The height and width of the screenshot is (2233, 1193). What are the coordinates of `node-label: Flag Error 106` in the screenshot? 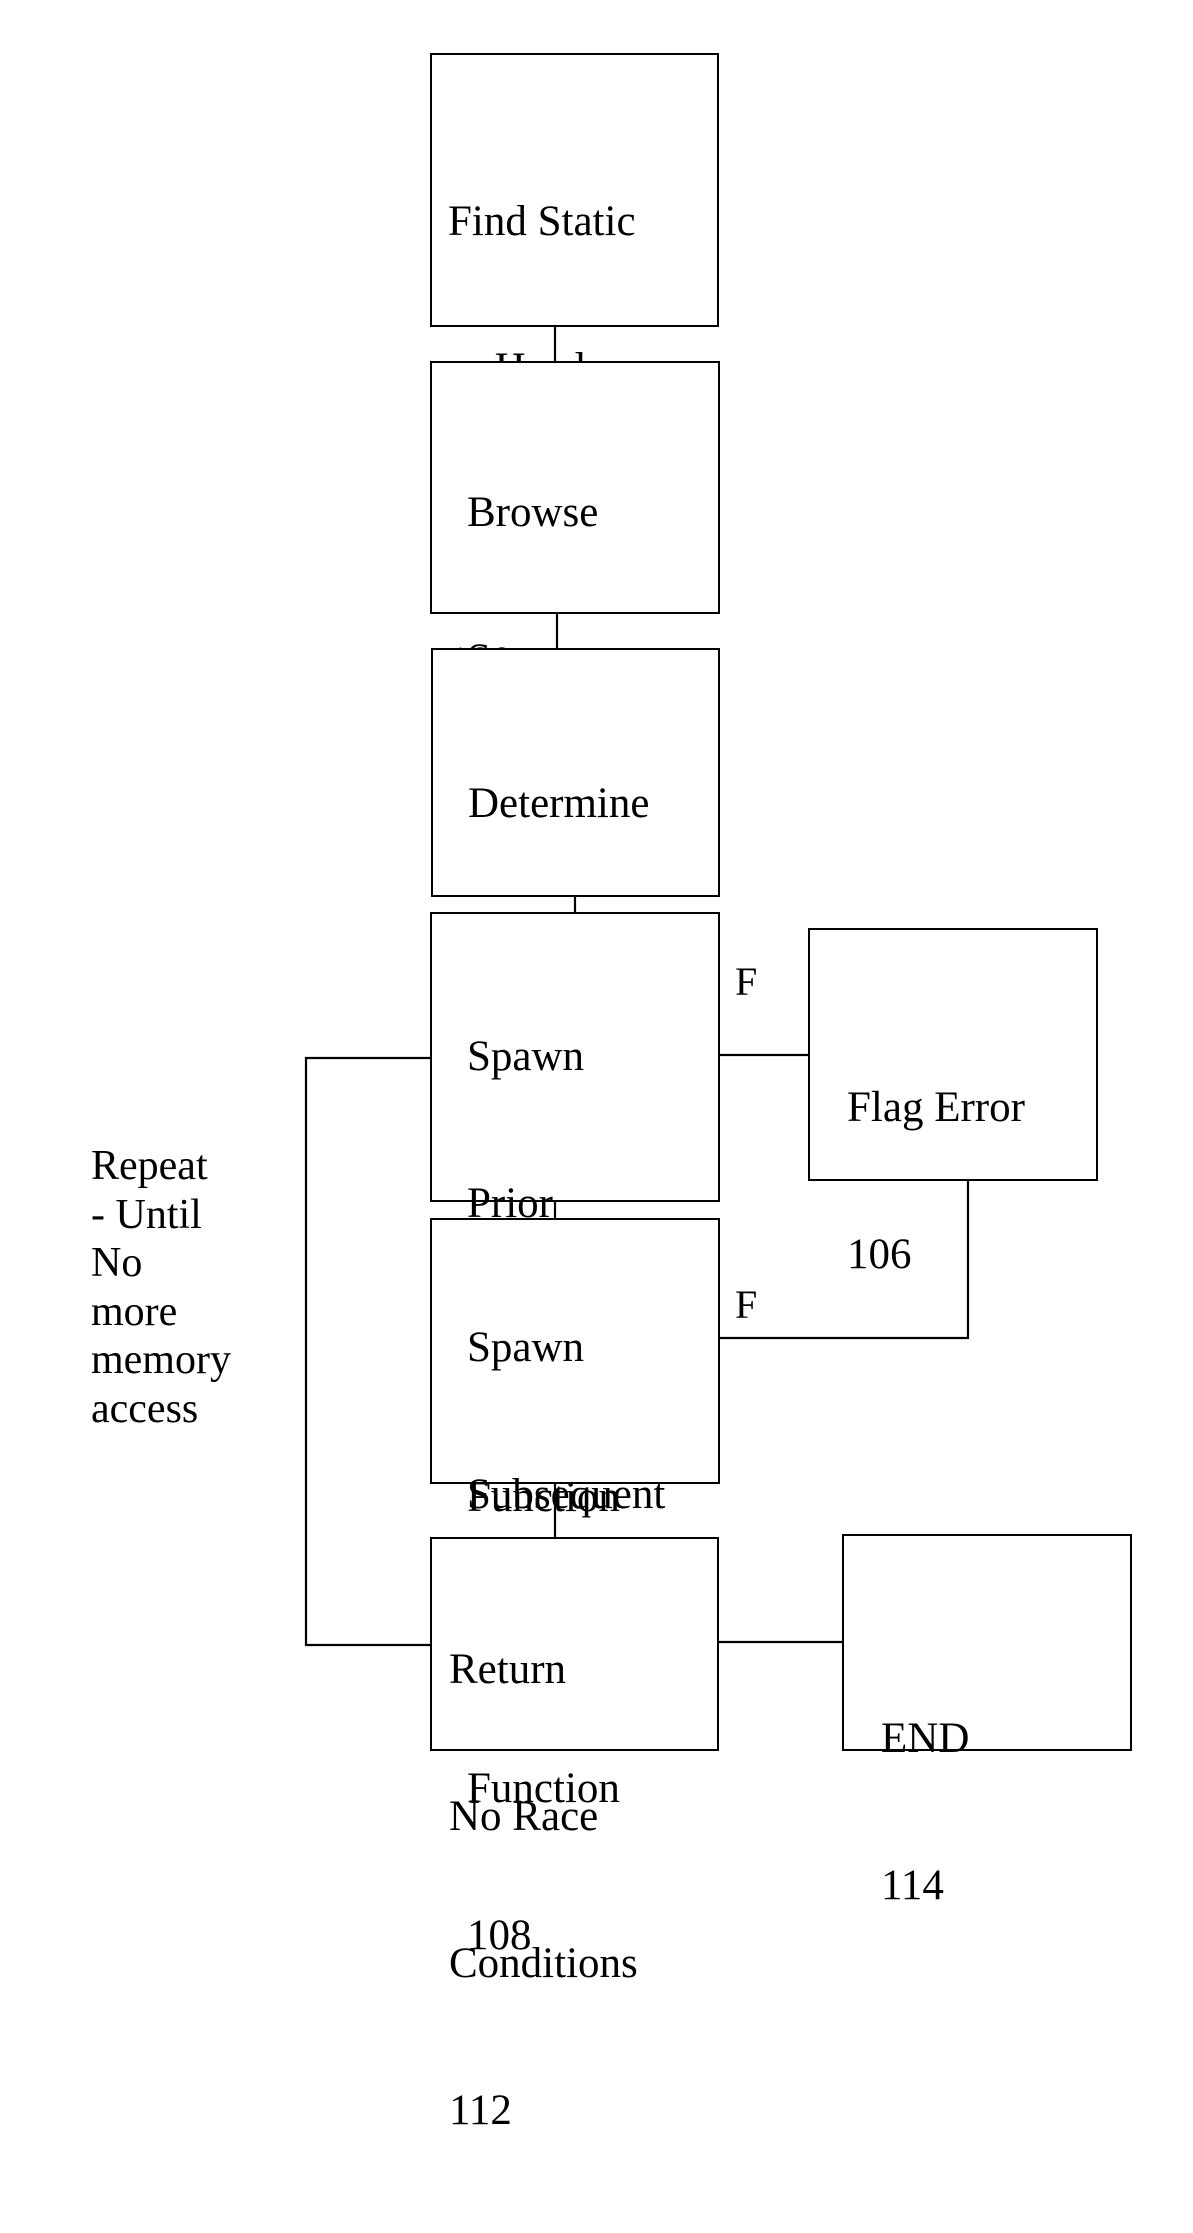 It's located at (936, 1181).